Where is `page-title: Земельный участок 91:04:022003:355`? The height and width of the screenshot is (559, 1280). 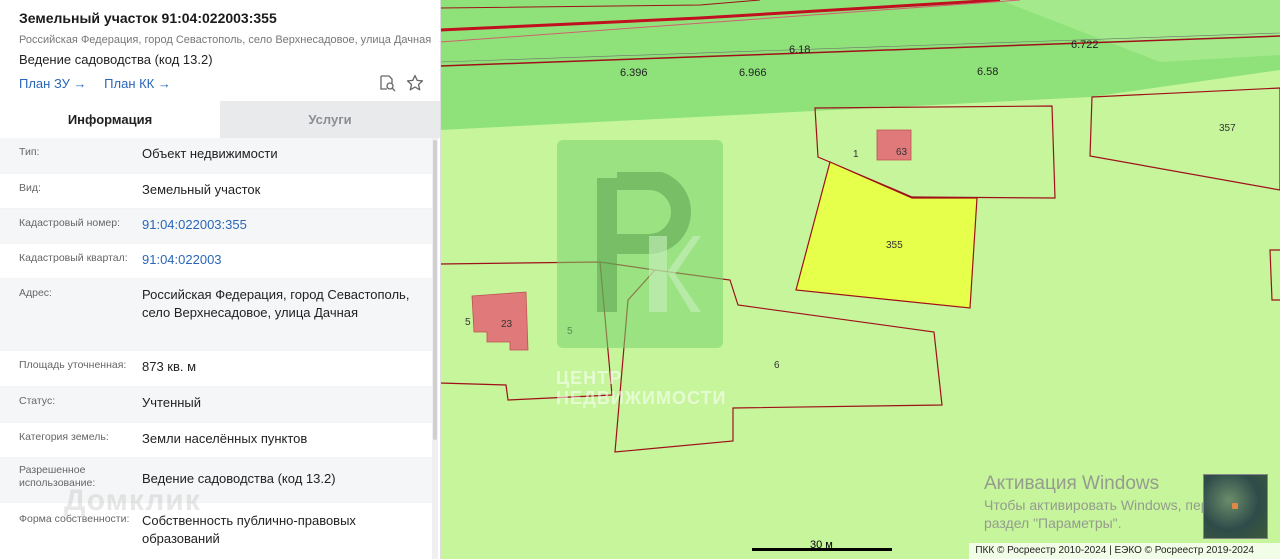
page-title: Земельный участок 91:04:022003:355 is located at coordinates (148, 18).